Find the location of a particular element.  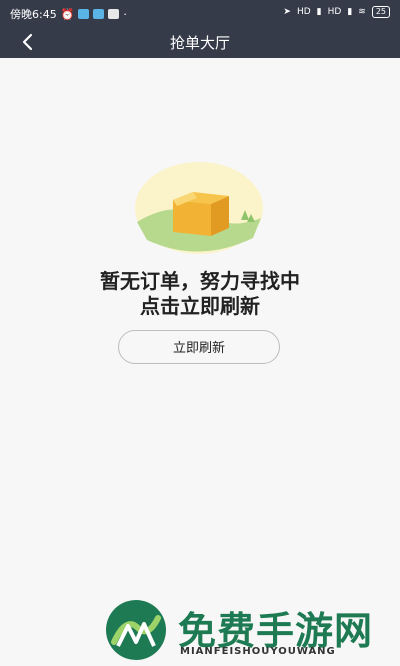

status-left: 傍晚6:45 ⏰ · is located at coordinates (68, 14).